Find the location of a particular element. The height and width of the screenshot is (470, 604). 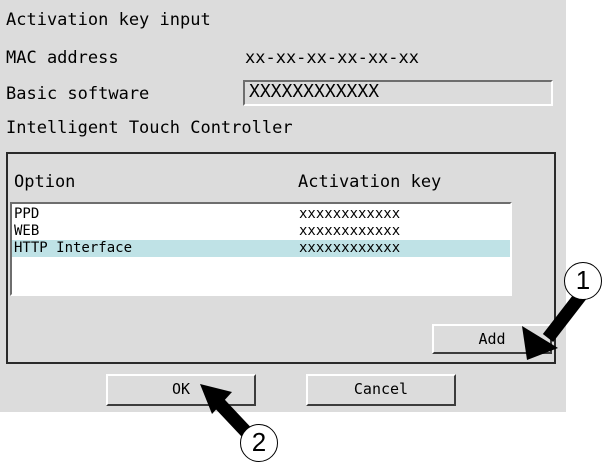

callout-2: 2 is located at coordinates (259, 443).